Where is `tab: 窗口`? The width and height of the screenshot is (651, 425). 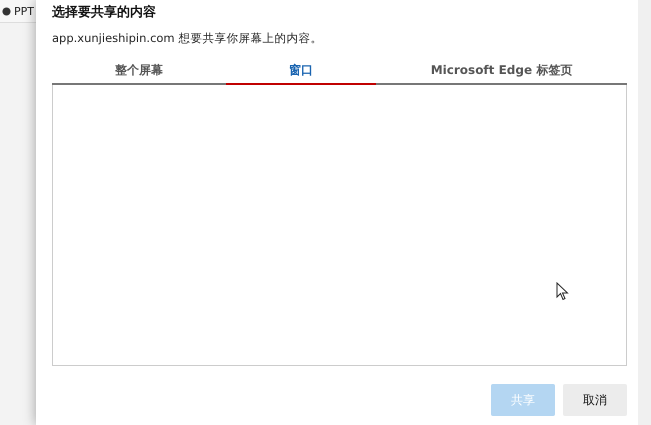
tab: 窗口 is located at coordinates (301, 71).